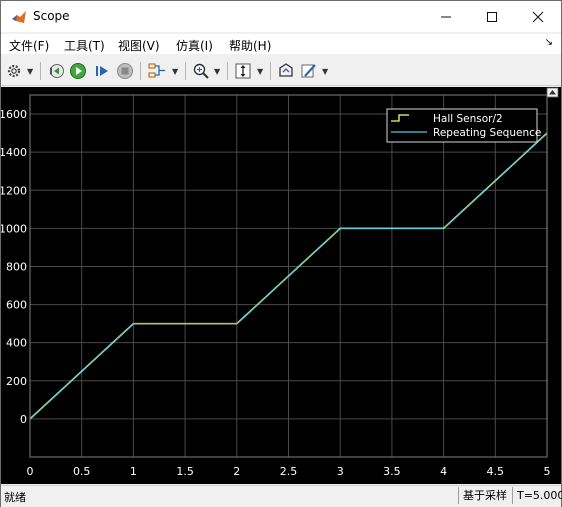  I want to click on minimize-button, so click(446, 16).